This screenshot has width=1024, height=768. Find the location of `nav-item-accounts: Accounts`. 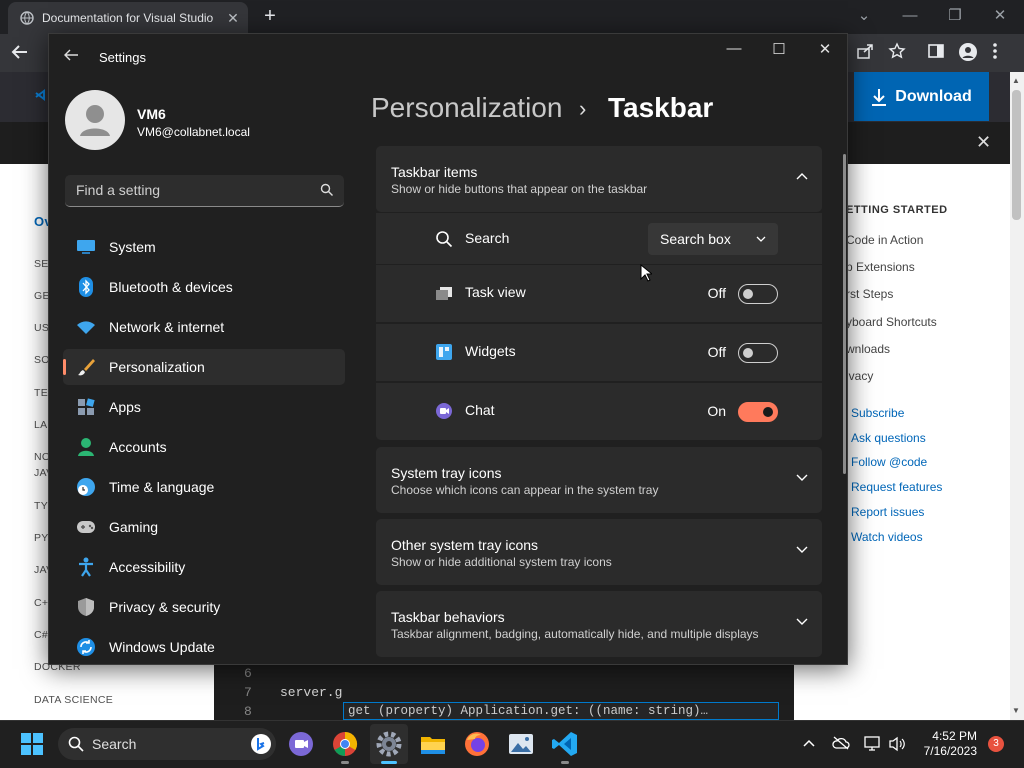

nav-item-accounts: Accounts is located at coordinates (204, 447).